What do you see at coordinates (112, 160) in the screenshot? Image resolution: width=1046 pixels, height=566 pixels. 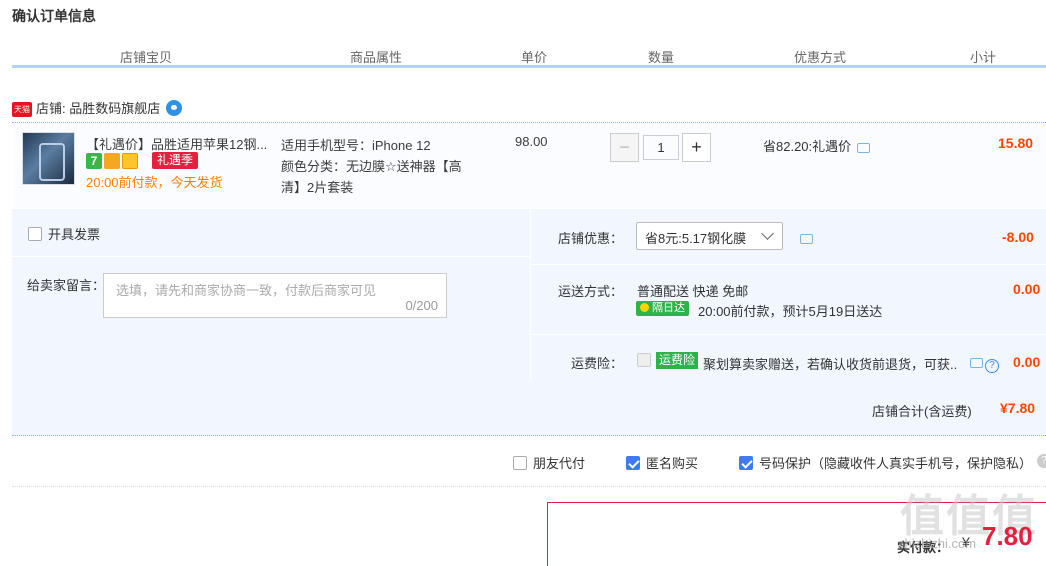 I see `guarantee-icon` at bounding box center [112, 160].